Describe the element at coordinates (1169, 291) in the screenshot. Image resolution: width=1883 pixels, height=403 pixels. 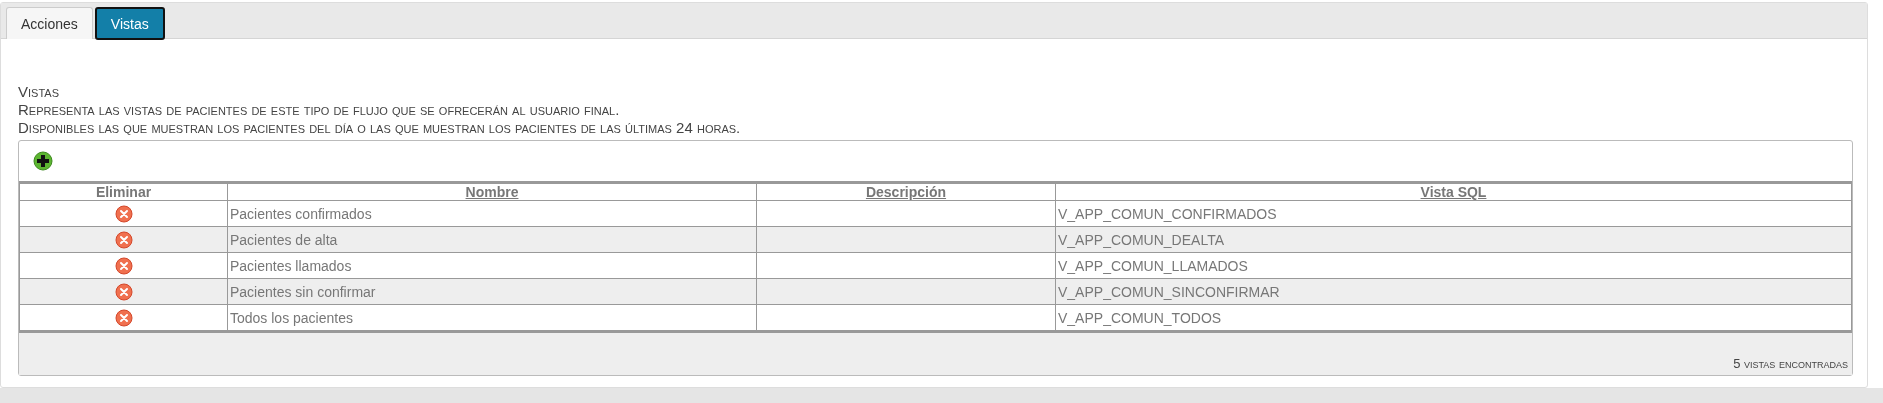
I see `table-cell: V_APP_COMUN_SINCONFIRMAR` at that location.